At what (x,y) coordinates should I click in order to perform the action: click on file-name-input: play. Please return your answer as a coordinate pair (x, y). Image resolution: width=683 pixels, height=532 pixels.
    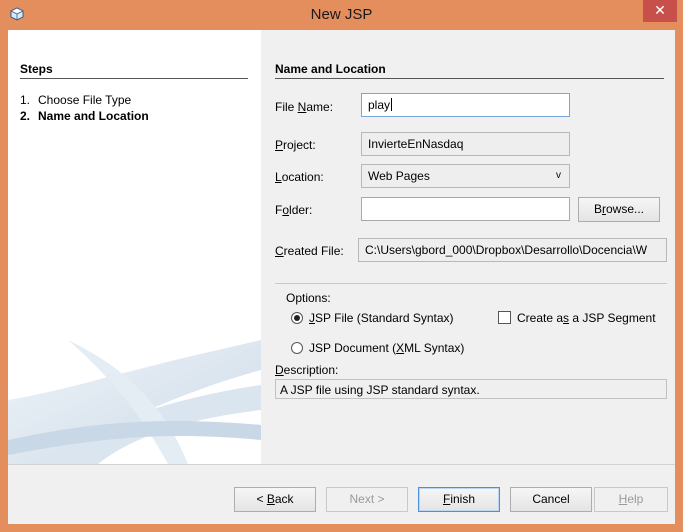
    Looking at the image, I should click on (465, 105).